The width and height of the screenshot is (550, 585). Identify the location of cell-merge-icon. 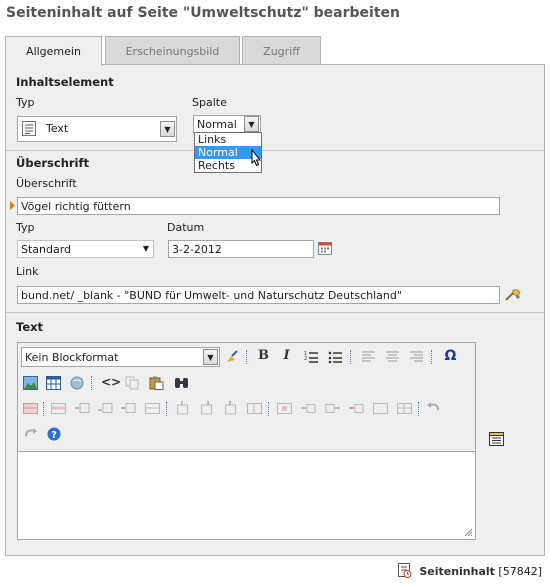
(380, 408).